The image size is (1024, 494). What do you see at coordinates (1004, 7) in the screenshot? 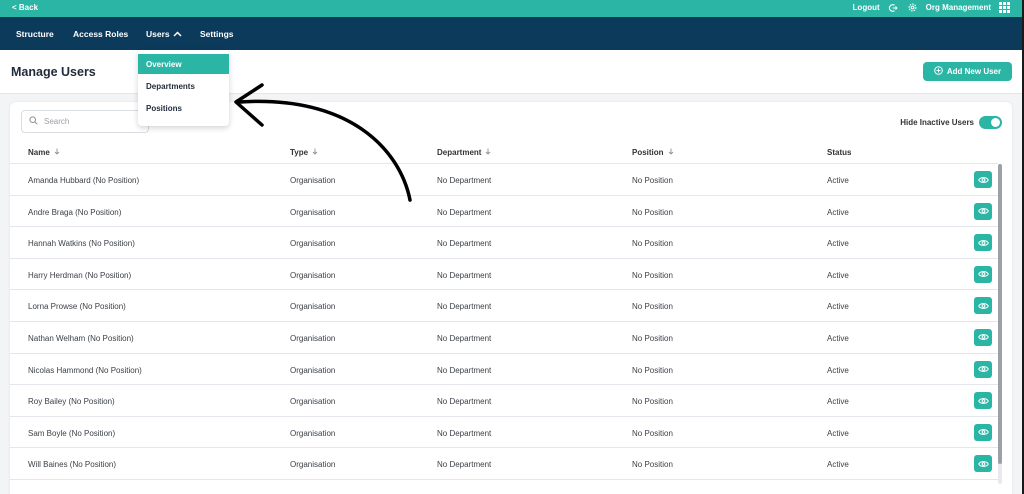
I see `grid-icon` at bounding box center [1004, 7].